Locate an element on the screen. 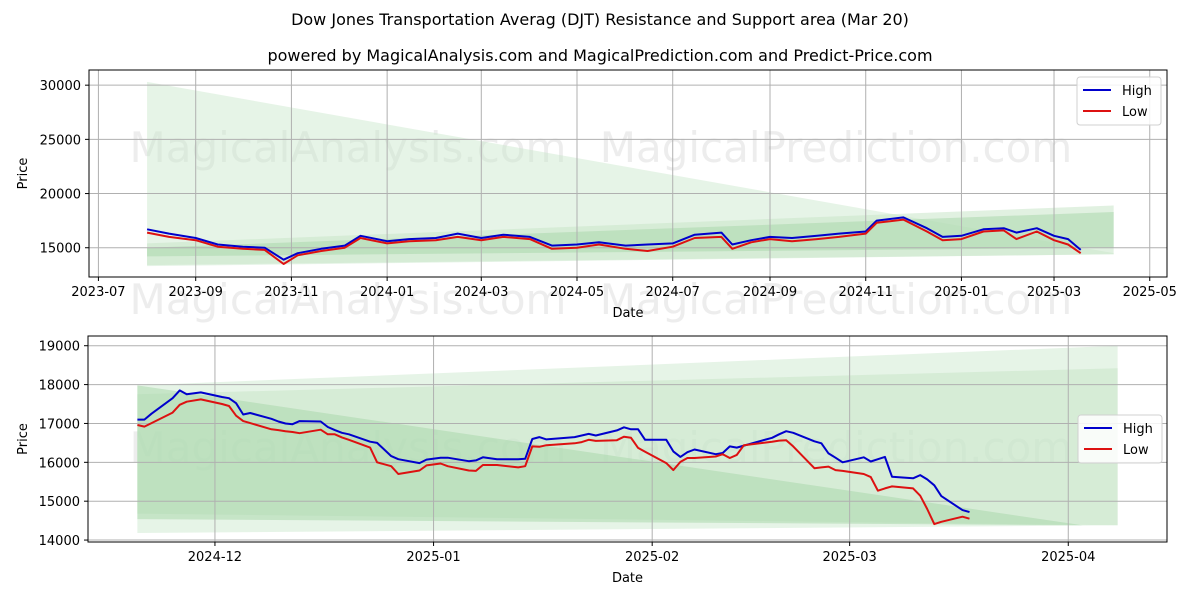 The width and height of the screenshot is (1200, 600). x-tick-label: 2025-04 is located at coordinates (1068, 557).